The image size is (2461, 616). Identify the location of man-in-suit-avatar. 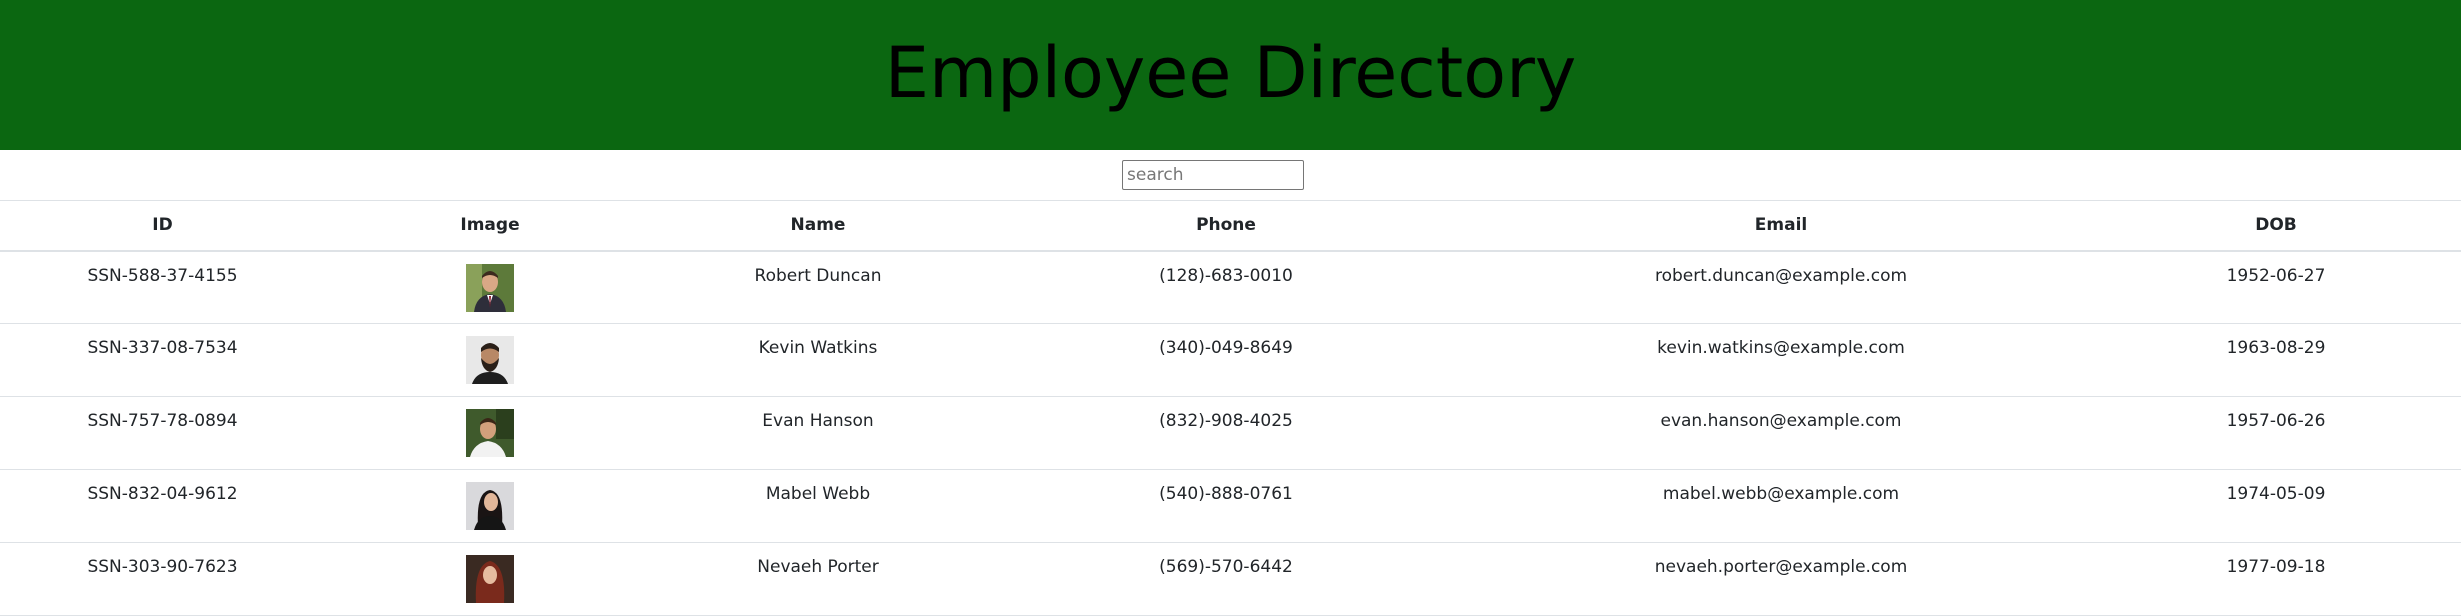
(490, 287).